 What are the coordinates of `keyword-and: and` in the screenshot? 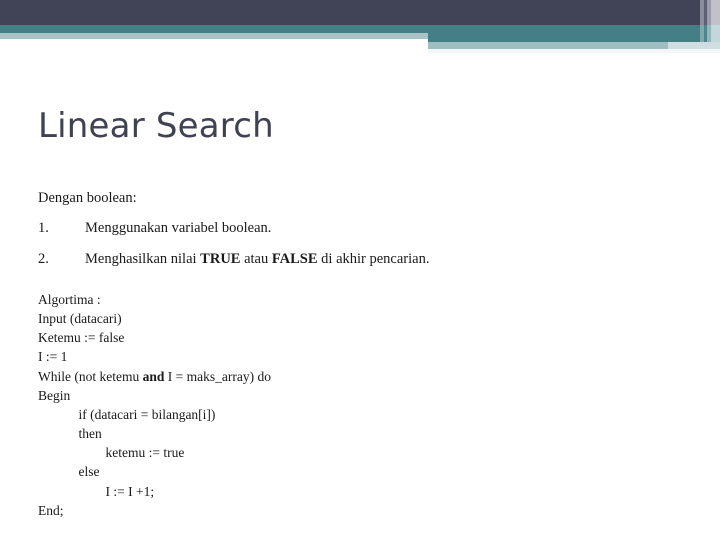 It's located at (153, 376).